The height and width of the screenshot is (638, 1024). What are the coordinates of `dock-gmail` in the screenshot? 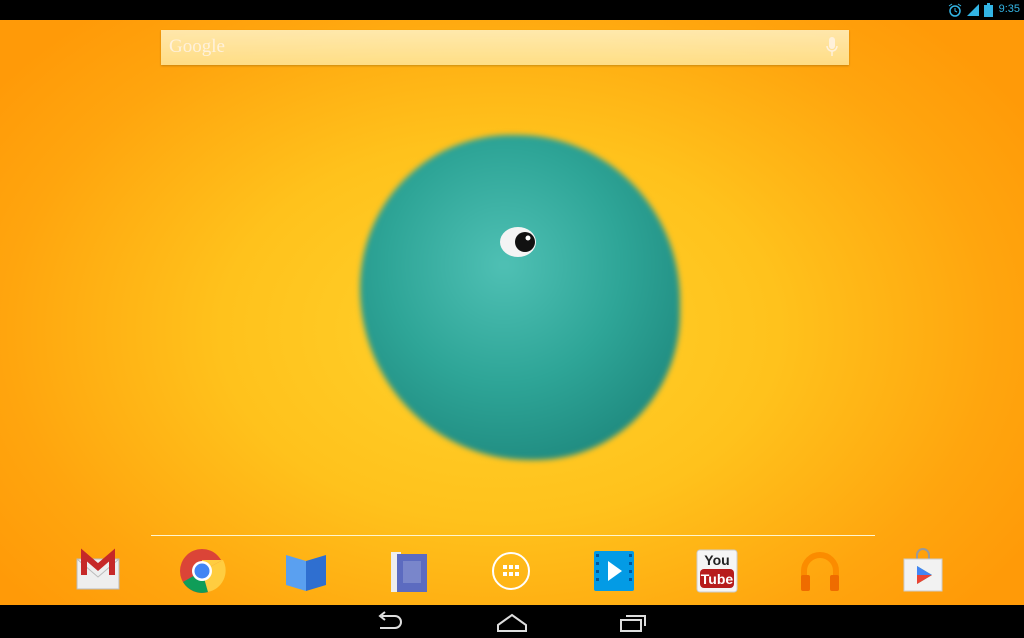 It's located at (98, 571).